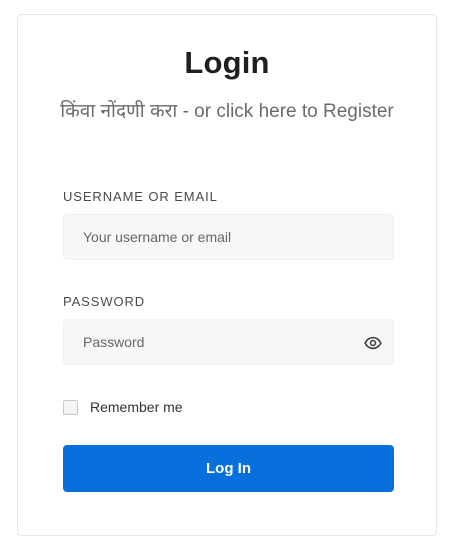 Image resolution: width=452 pixels, height=555 pixels. I want to click on username-field-container, so click(228, 237).